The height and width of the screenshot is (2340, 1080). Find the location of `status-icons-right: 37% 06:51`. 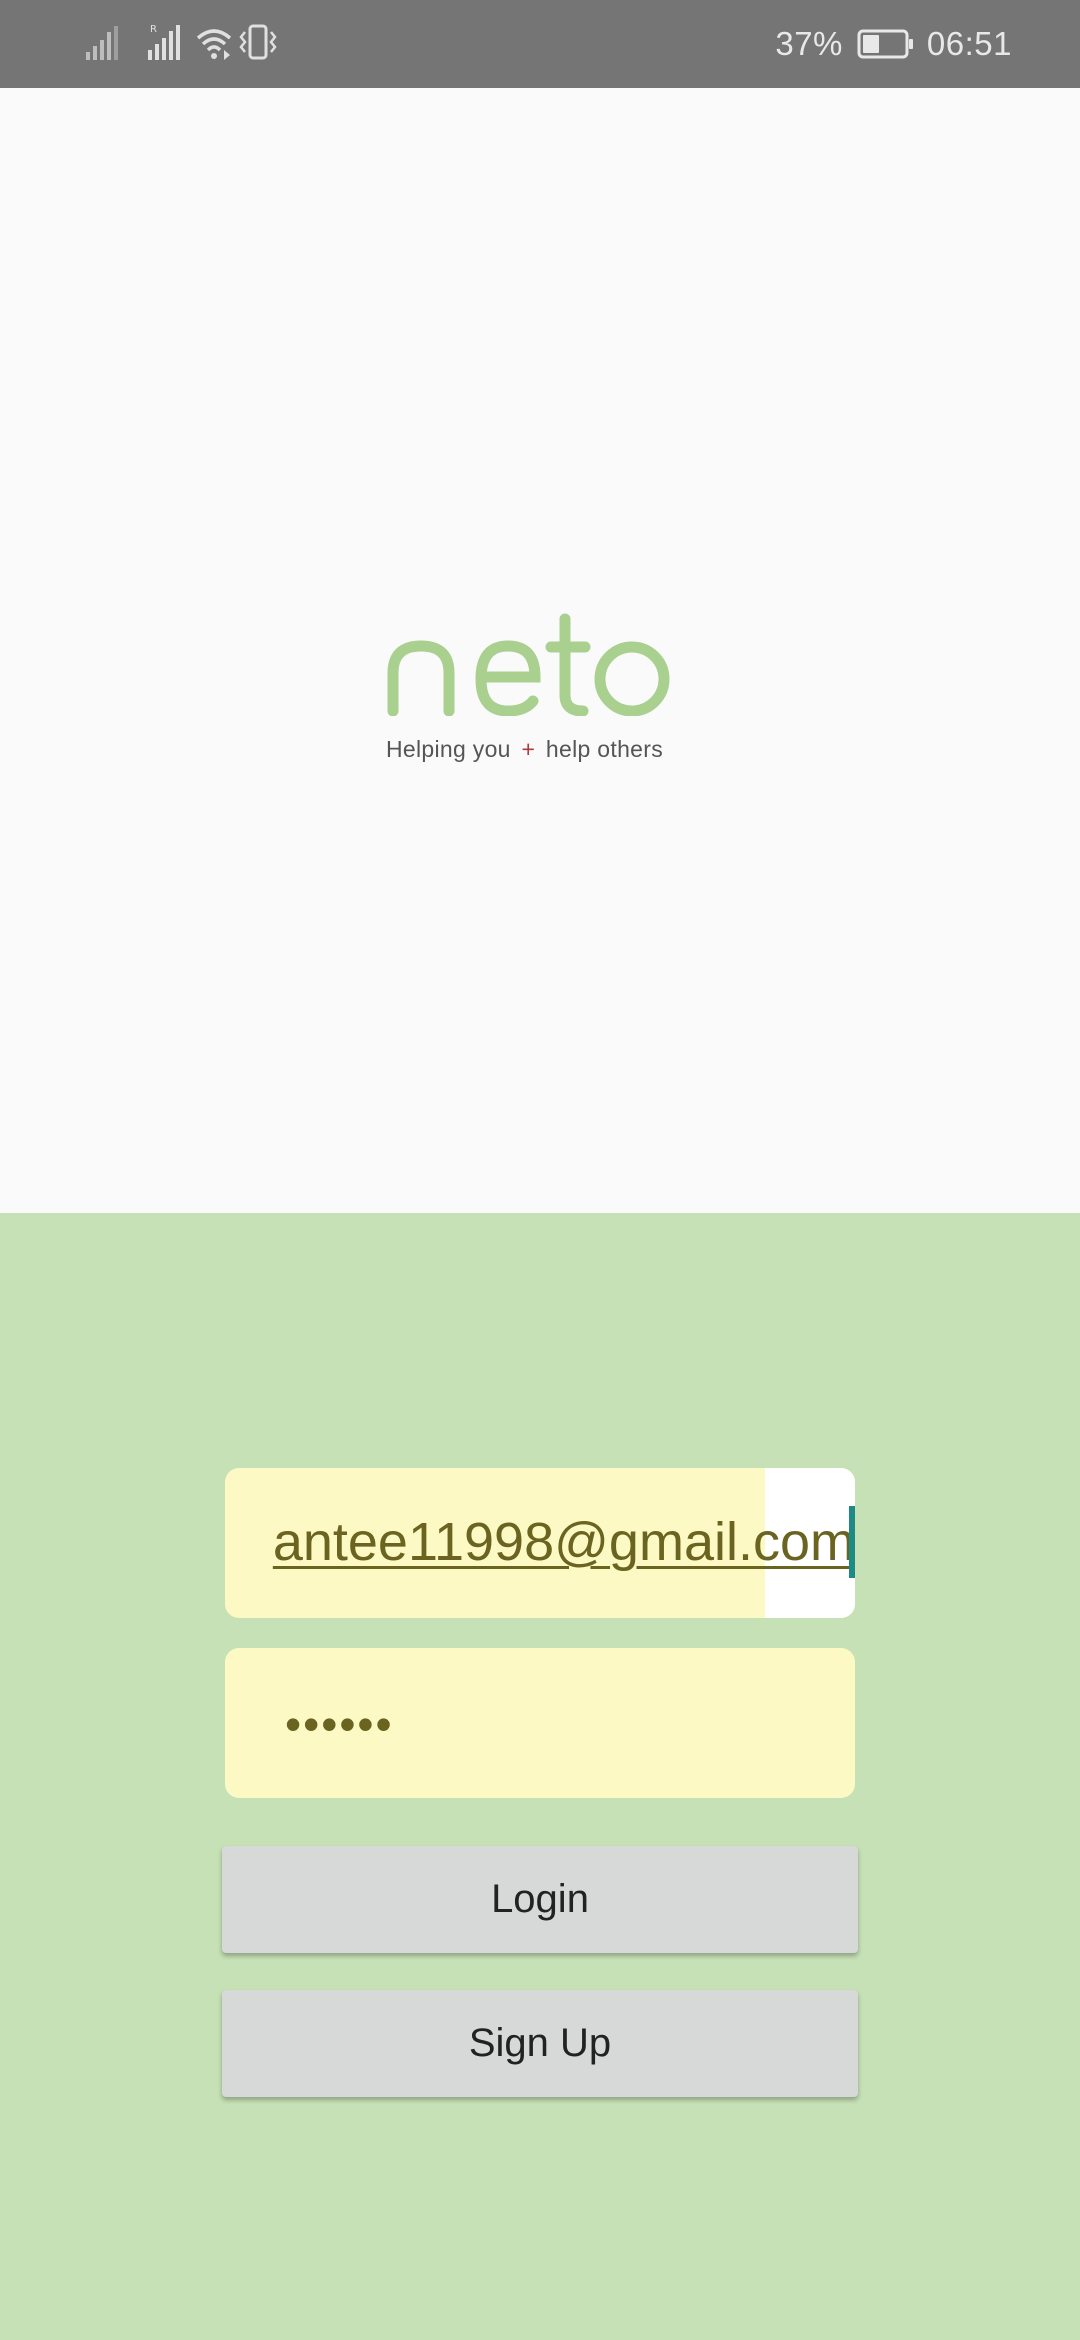

status-icons-right: 37% 06:51 is located at coordinates (893, 44).